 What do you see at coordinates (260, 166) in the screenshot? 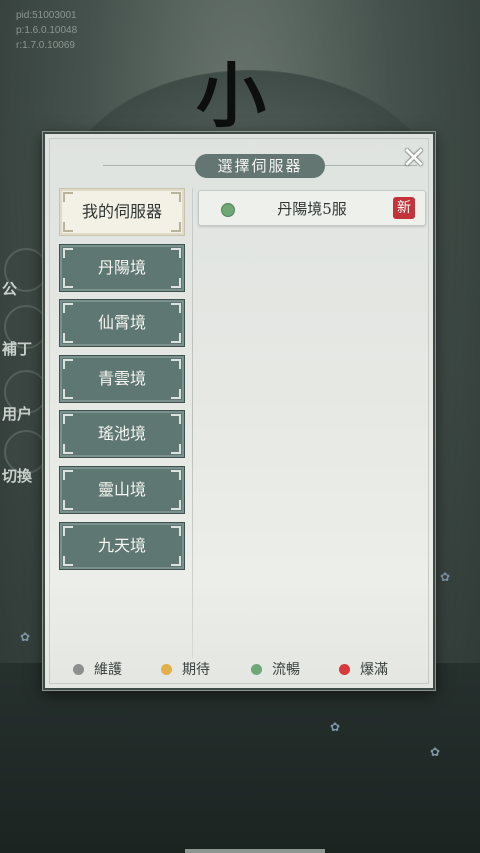
I see `dialog-title: 選擇伺服器` at bounding box center [260, 166].